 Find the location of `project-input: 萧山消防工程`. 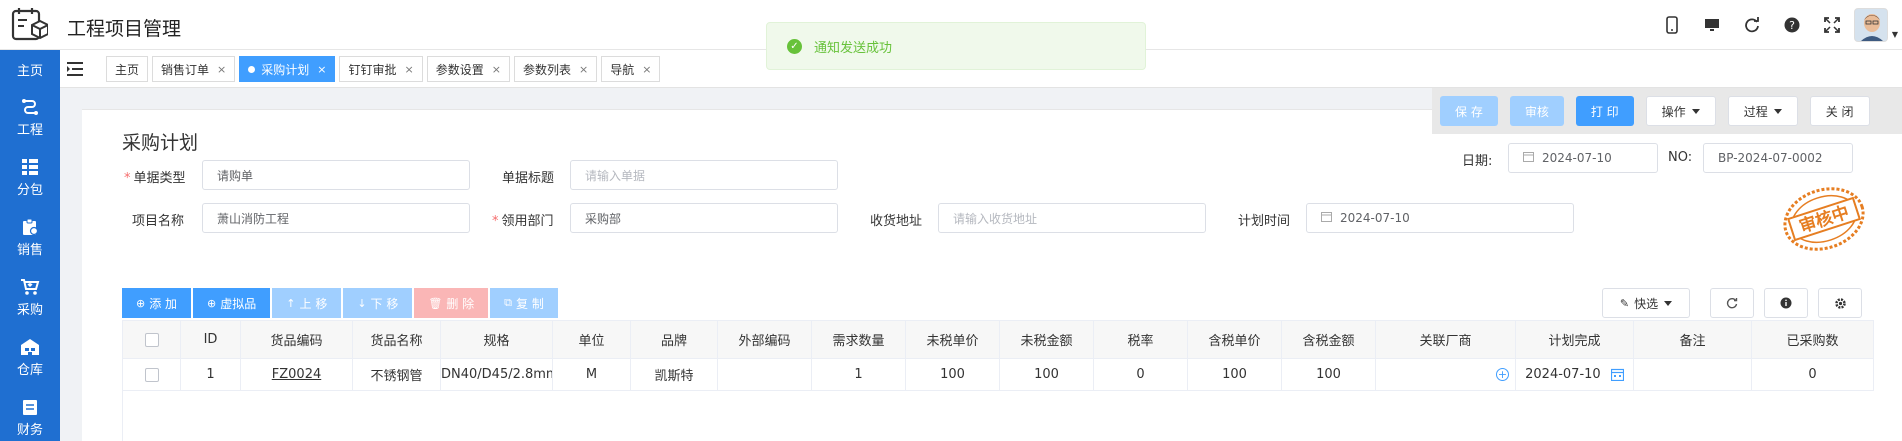

project-input: 萧山消防工程 is located at coordinates (336, 218).